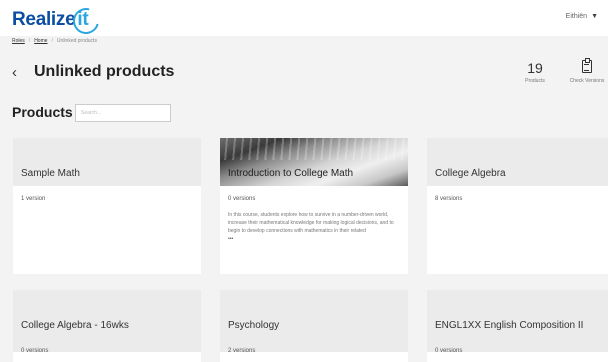  Describe the element at coordinates (594, 16) in the screenshot. I see `caret-down-icon: ▼` at that location.